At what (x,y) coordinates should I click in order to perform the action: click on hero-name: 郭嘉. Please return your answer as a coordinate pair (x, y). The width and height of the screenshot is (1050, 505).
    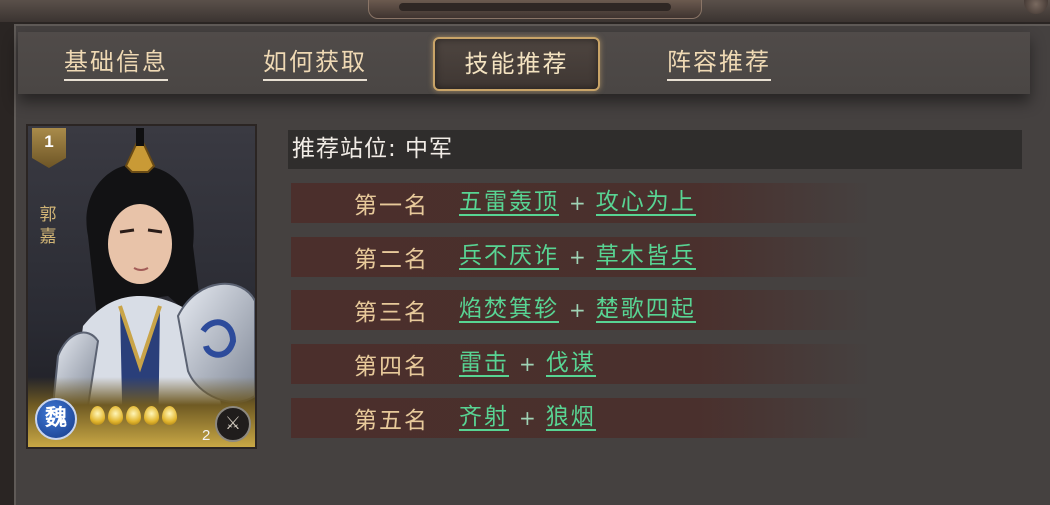
    Looking at the image, I should click on (48, 226).